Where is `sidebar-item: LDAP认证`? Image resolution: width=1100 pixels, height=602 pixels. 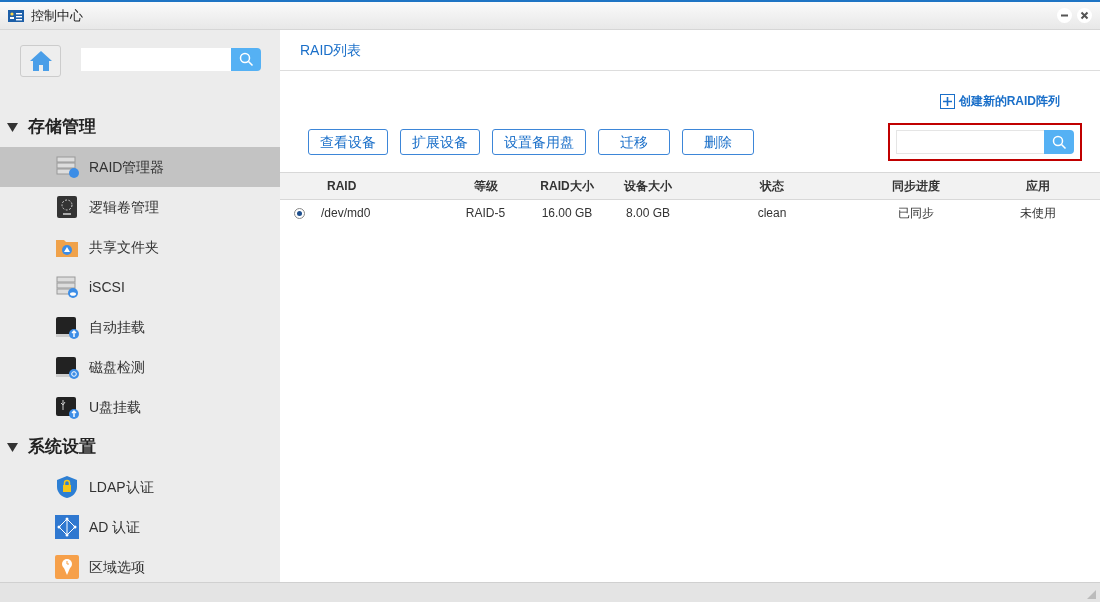 sidebar-item: LDAP认证 is located at coordinates (140, 487).